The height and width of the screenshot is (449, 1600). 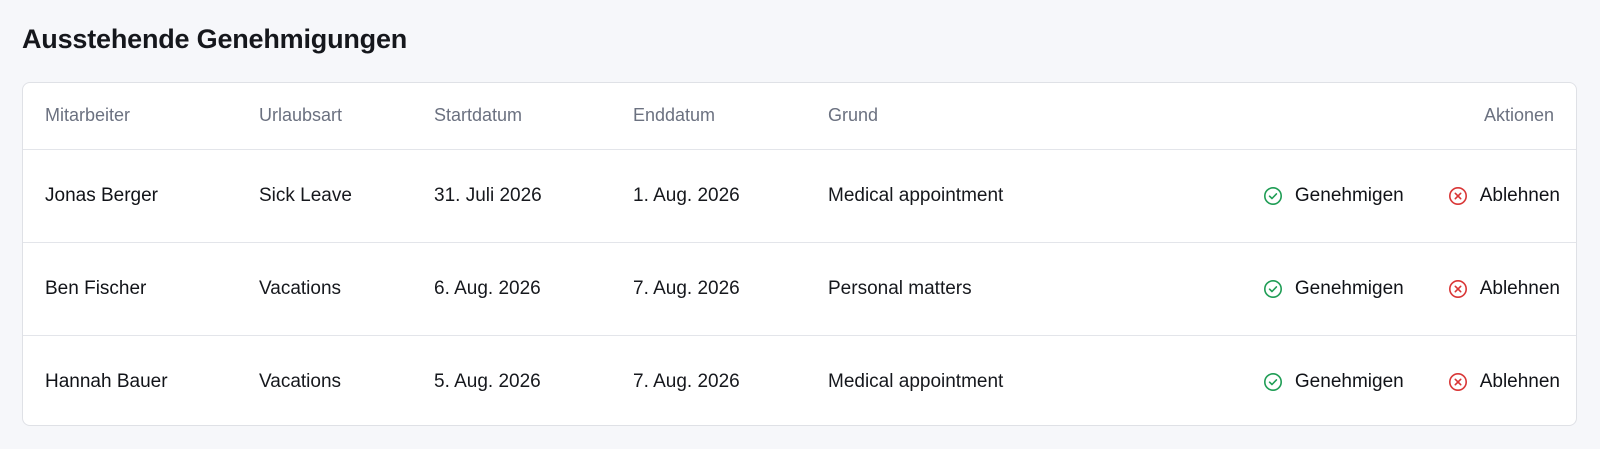 I want to click on column-header-leave-type: Urlaubsart, so click(x=346, y=116).